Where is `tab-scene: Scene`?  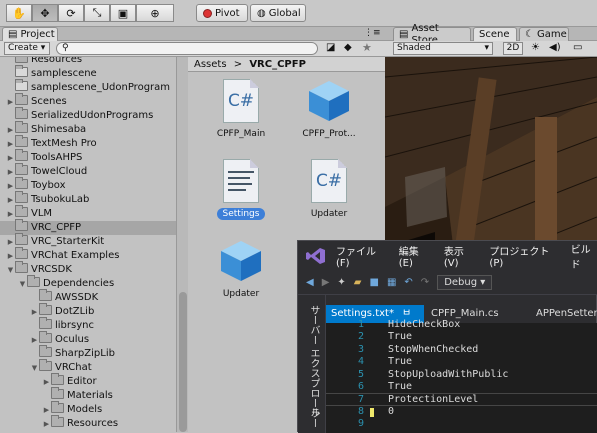
tab-scene: Scene is located at coordinates (495, 34).